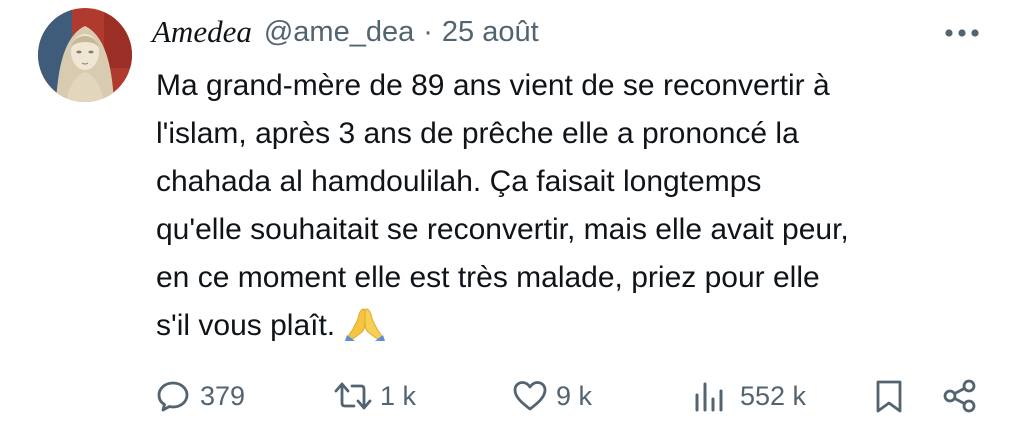  I want to click on bookmark-icon, so click(889, 396).